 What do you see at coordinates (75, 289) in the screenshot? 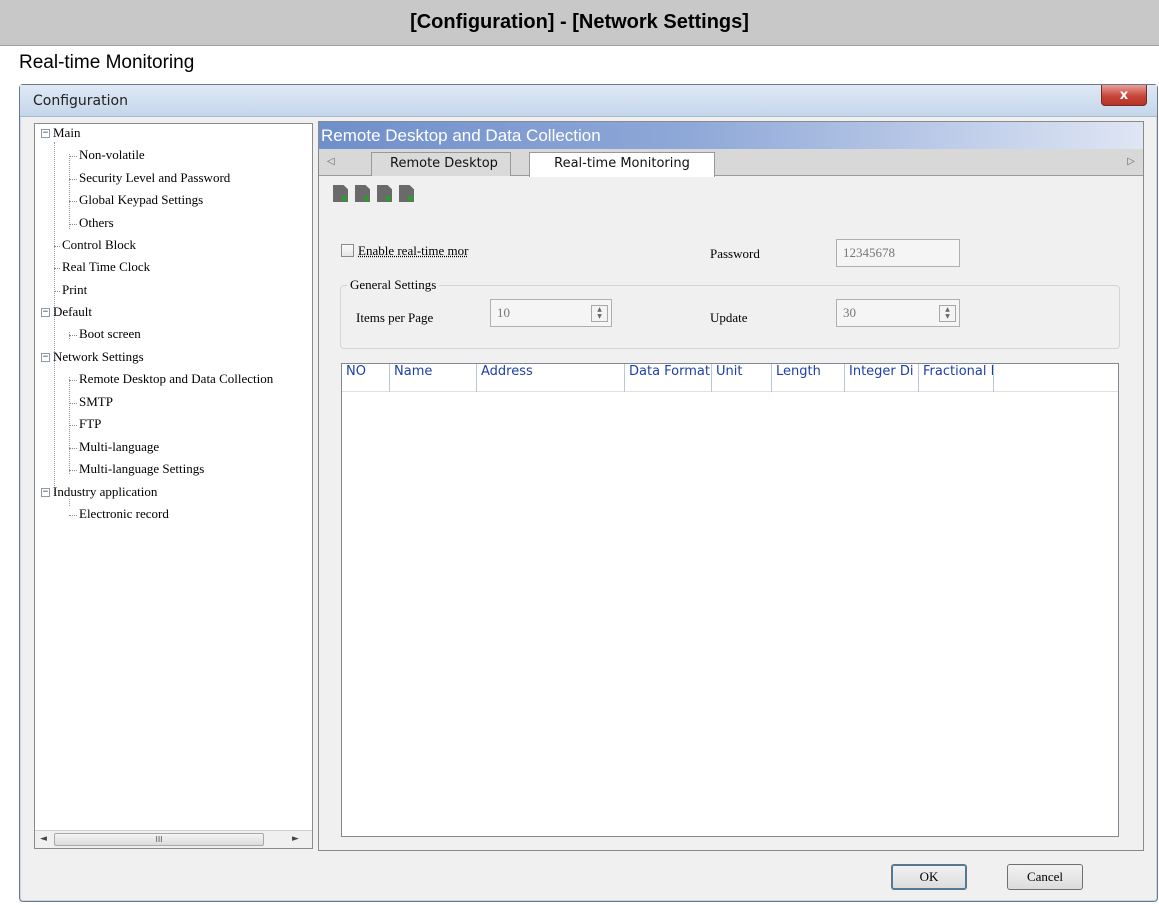
I see `tree-label: Print` at bounding box center [75, 289].